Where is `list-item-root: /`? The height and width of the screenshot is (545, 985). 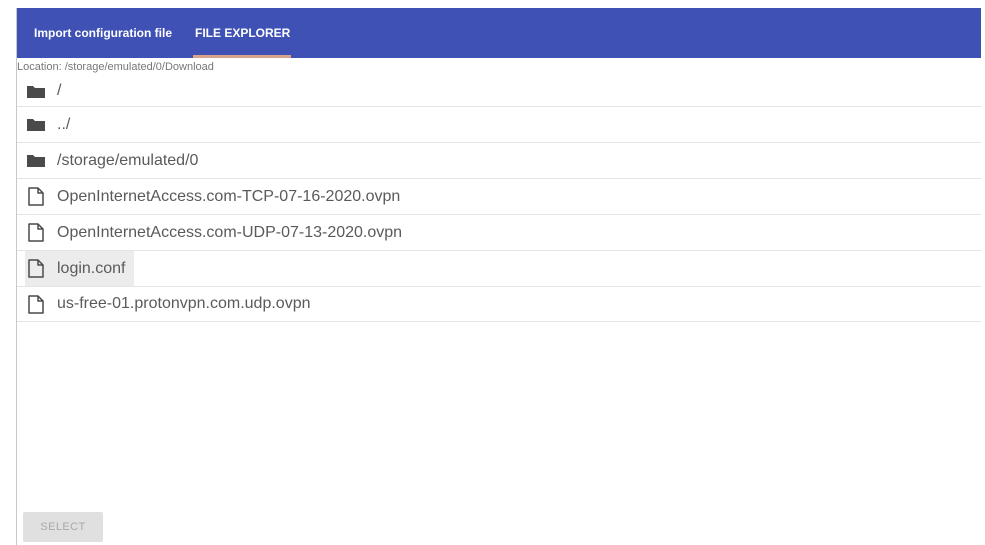 list-item-root: / is located at coordinates (499, 91).